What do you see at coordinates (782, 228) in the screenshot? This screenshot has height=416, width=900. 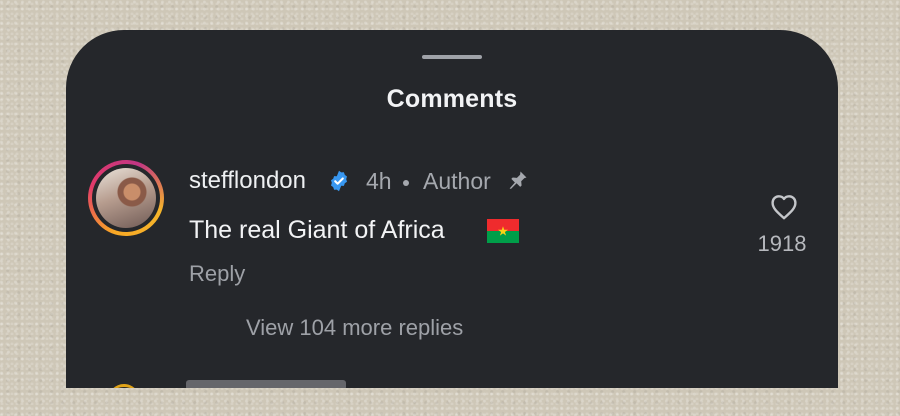 I see `like-button: 1918` at bounding box center [782, 228].